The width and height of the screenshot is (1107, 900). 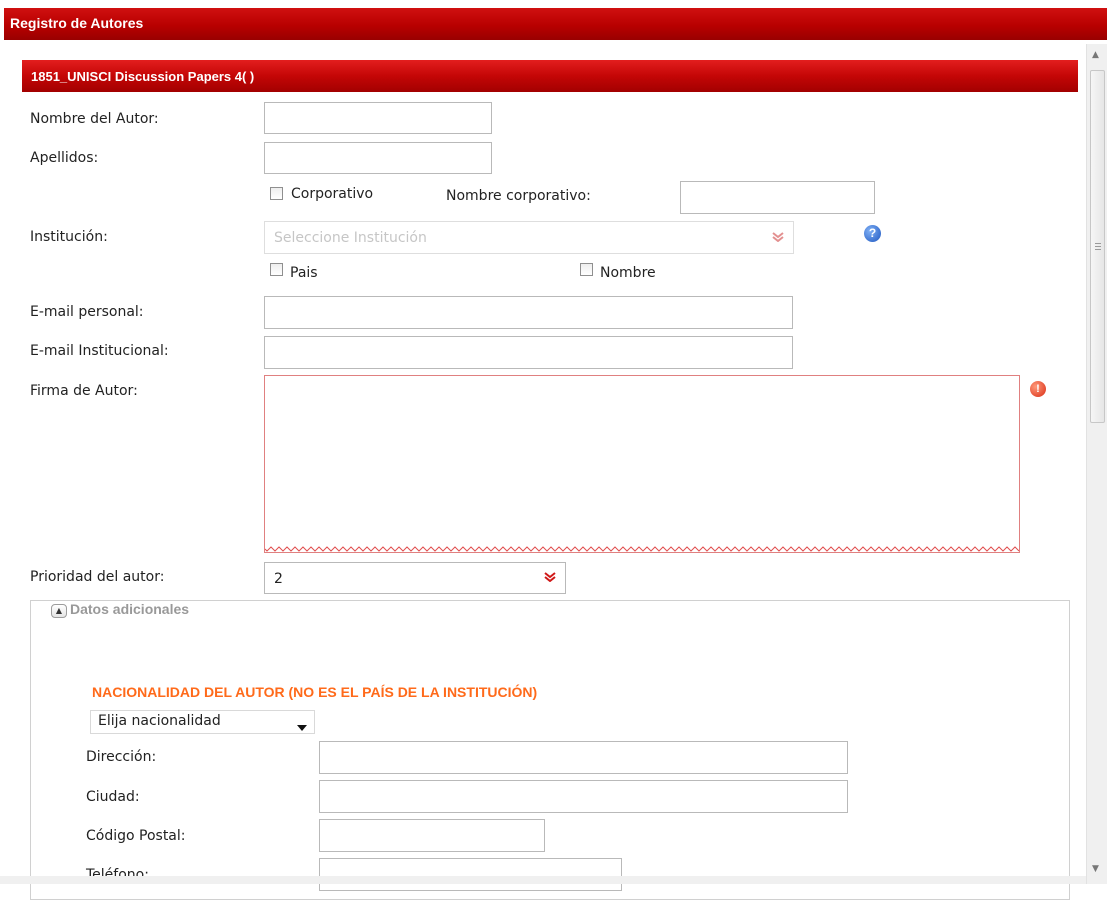 I want to click on ciudad-label: Ciudad:, so click(x=113, y=797).